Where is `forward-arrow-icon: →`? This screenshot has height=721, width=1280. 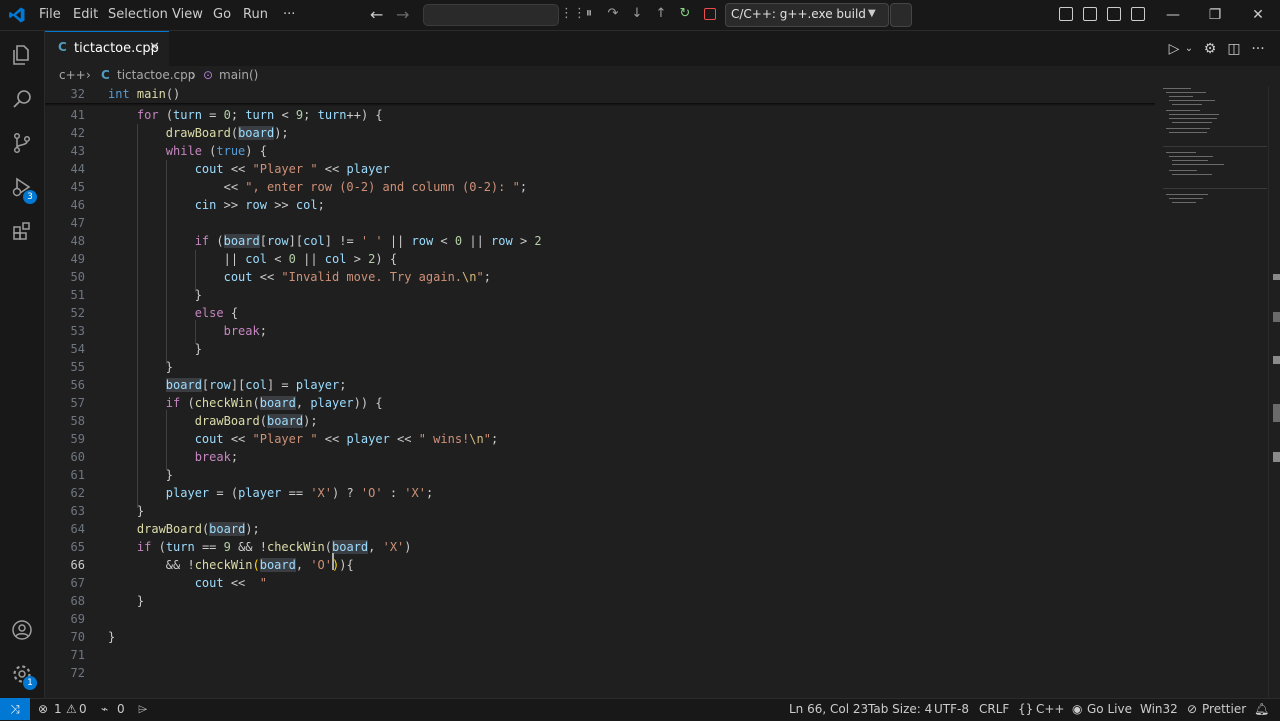
forward-arrow-icon: → is located at coordinates (402, 14).